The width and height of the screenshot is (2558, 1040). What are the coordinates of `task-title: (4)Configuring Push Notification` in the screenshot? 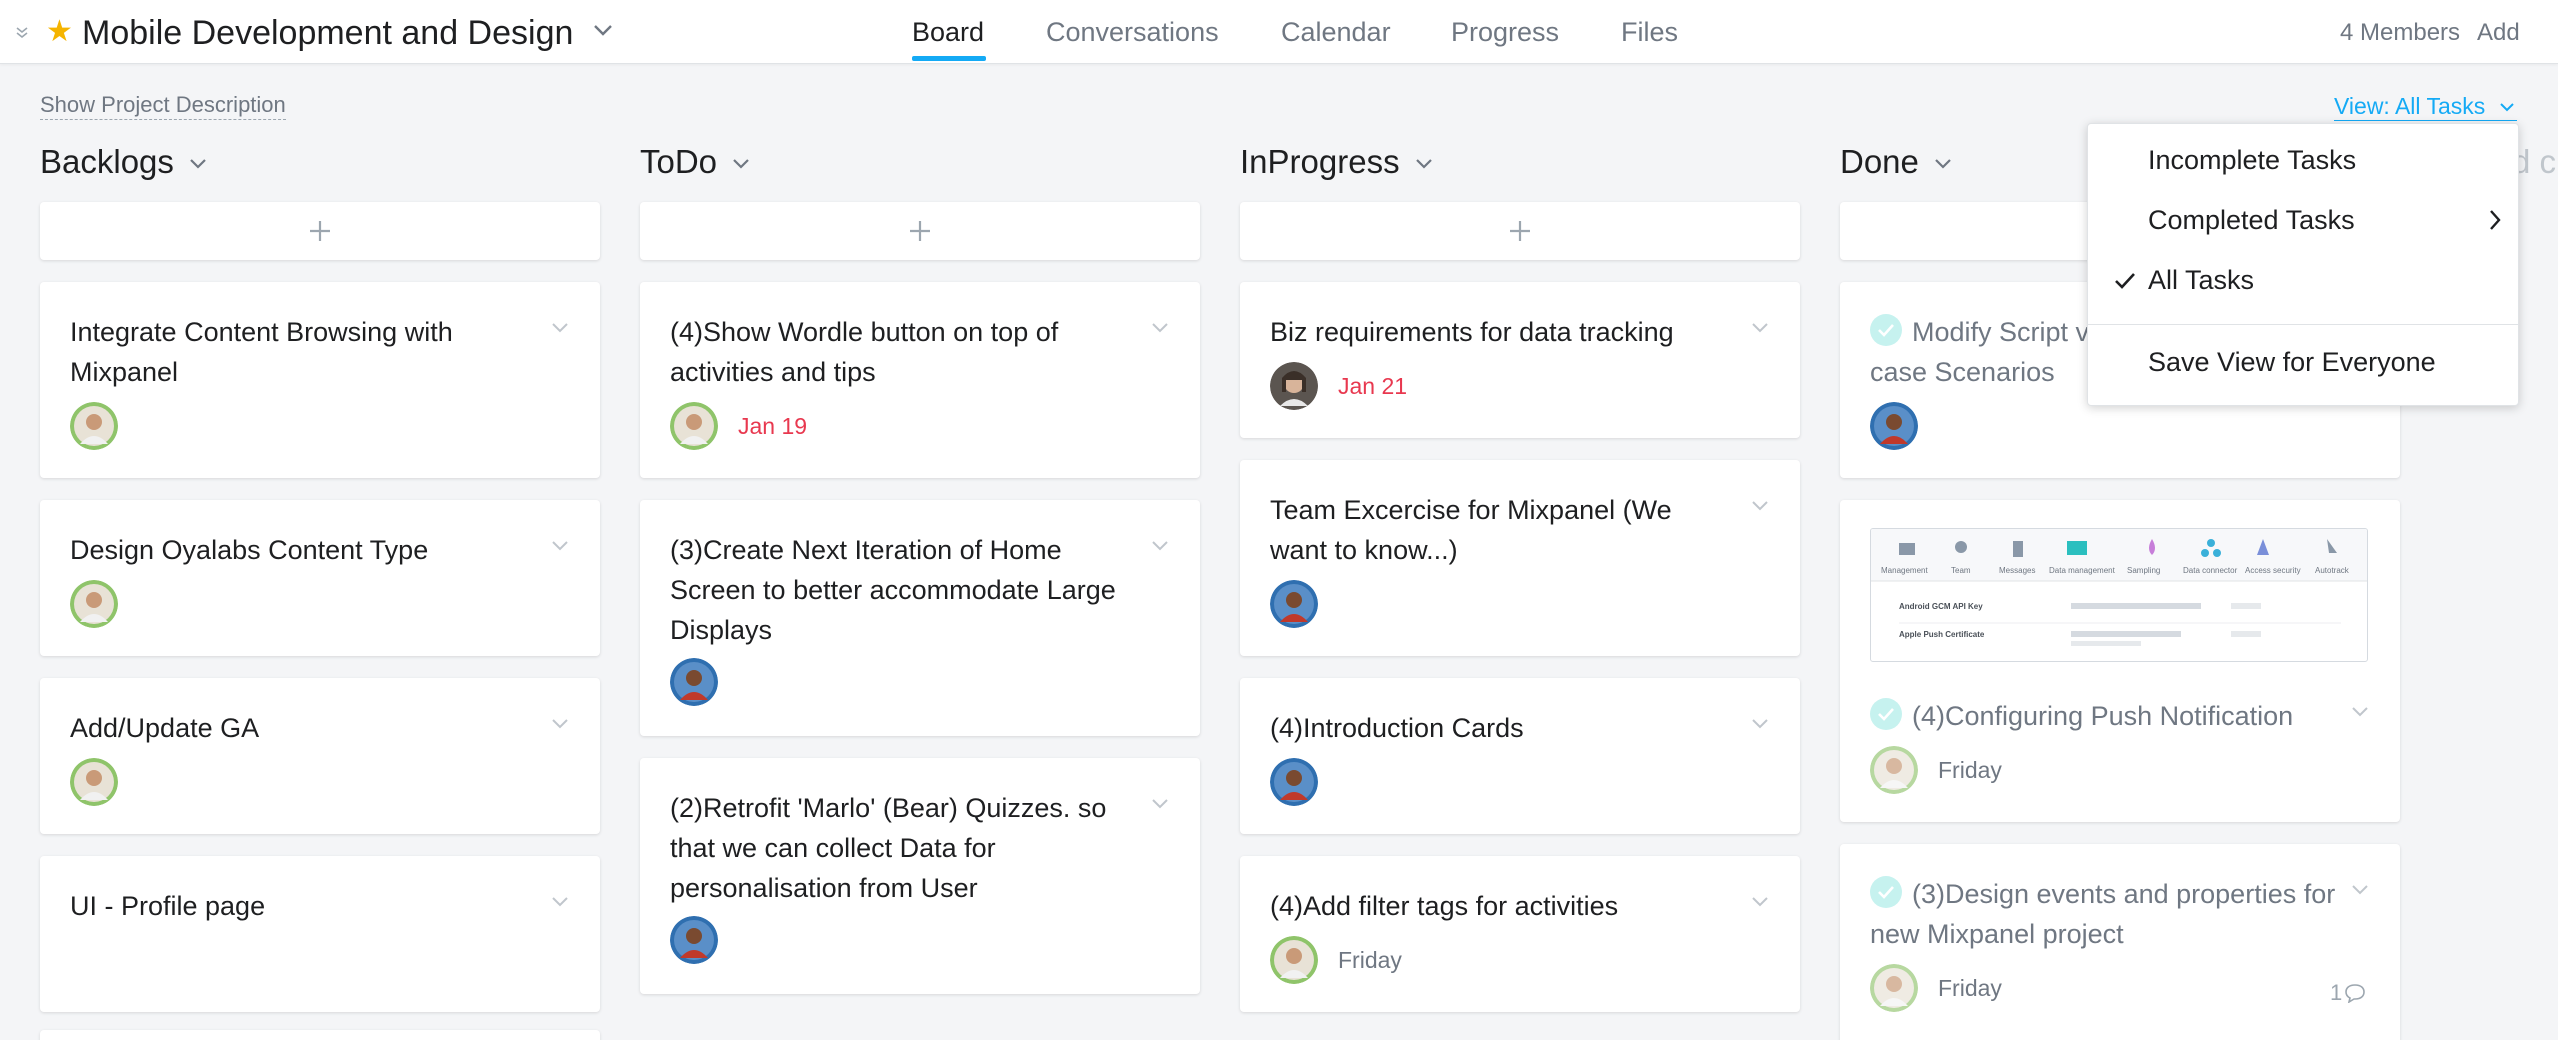 It's located at (2100, 716).